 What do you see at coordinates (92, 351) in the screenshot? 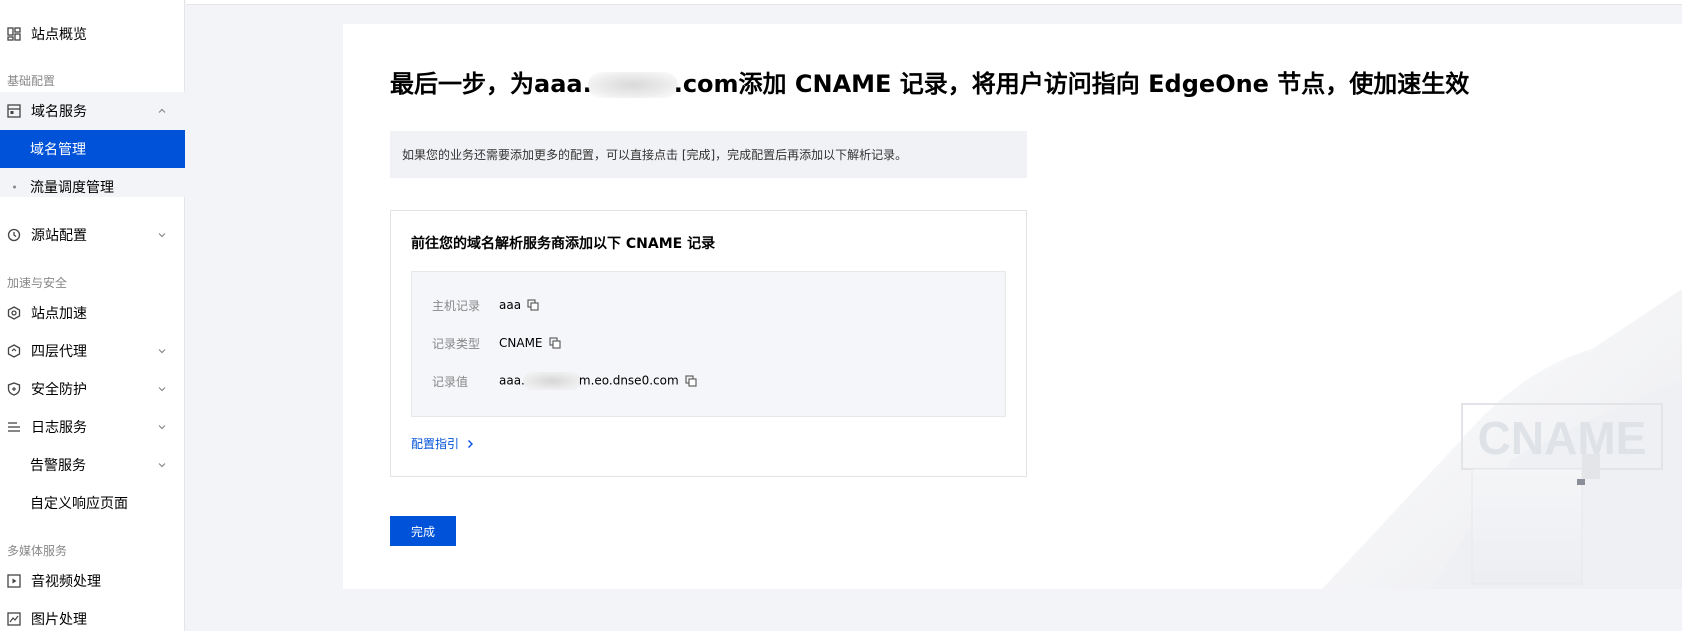
I see `sidebar-item-l4-proxy: 四层代理` at bounding box center [92, 351].